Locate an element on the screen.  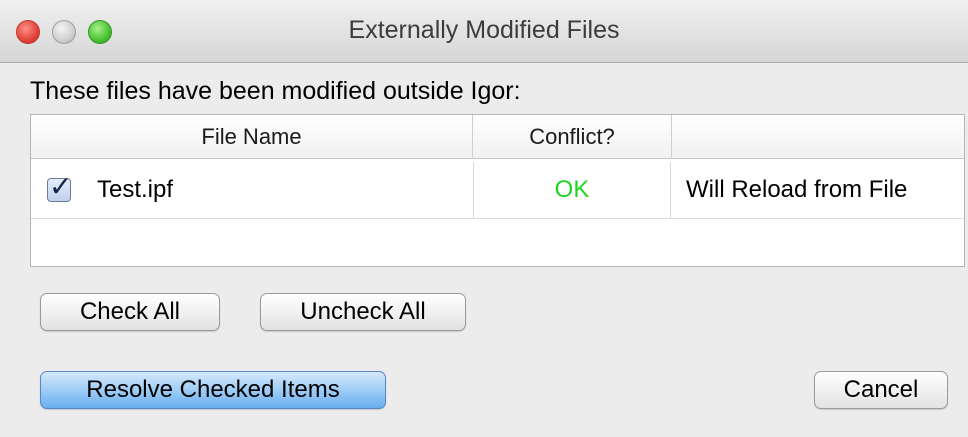
resolve-checked-items-button: Resolve Checked Items is located at coordinates (213, 390).